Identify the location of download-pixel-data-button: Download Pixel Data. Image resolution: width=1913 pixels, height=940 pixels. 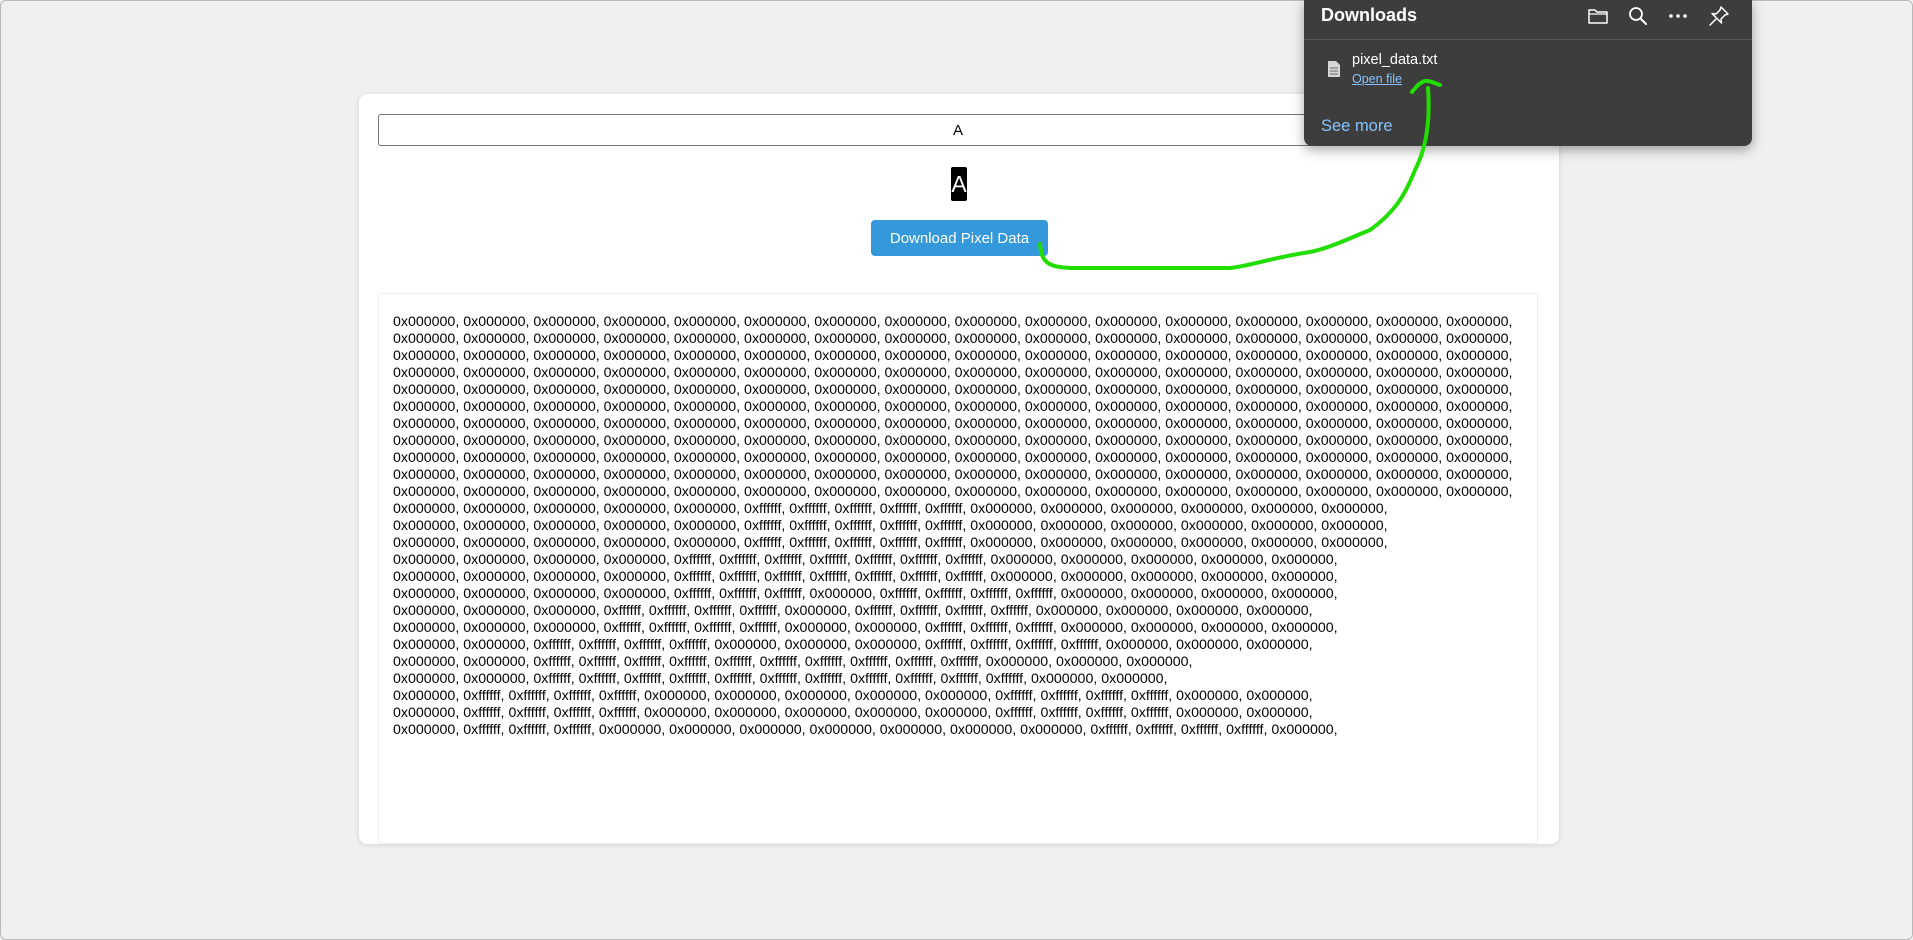
(959, 238).